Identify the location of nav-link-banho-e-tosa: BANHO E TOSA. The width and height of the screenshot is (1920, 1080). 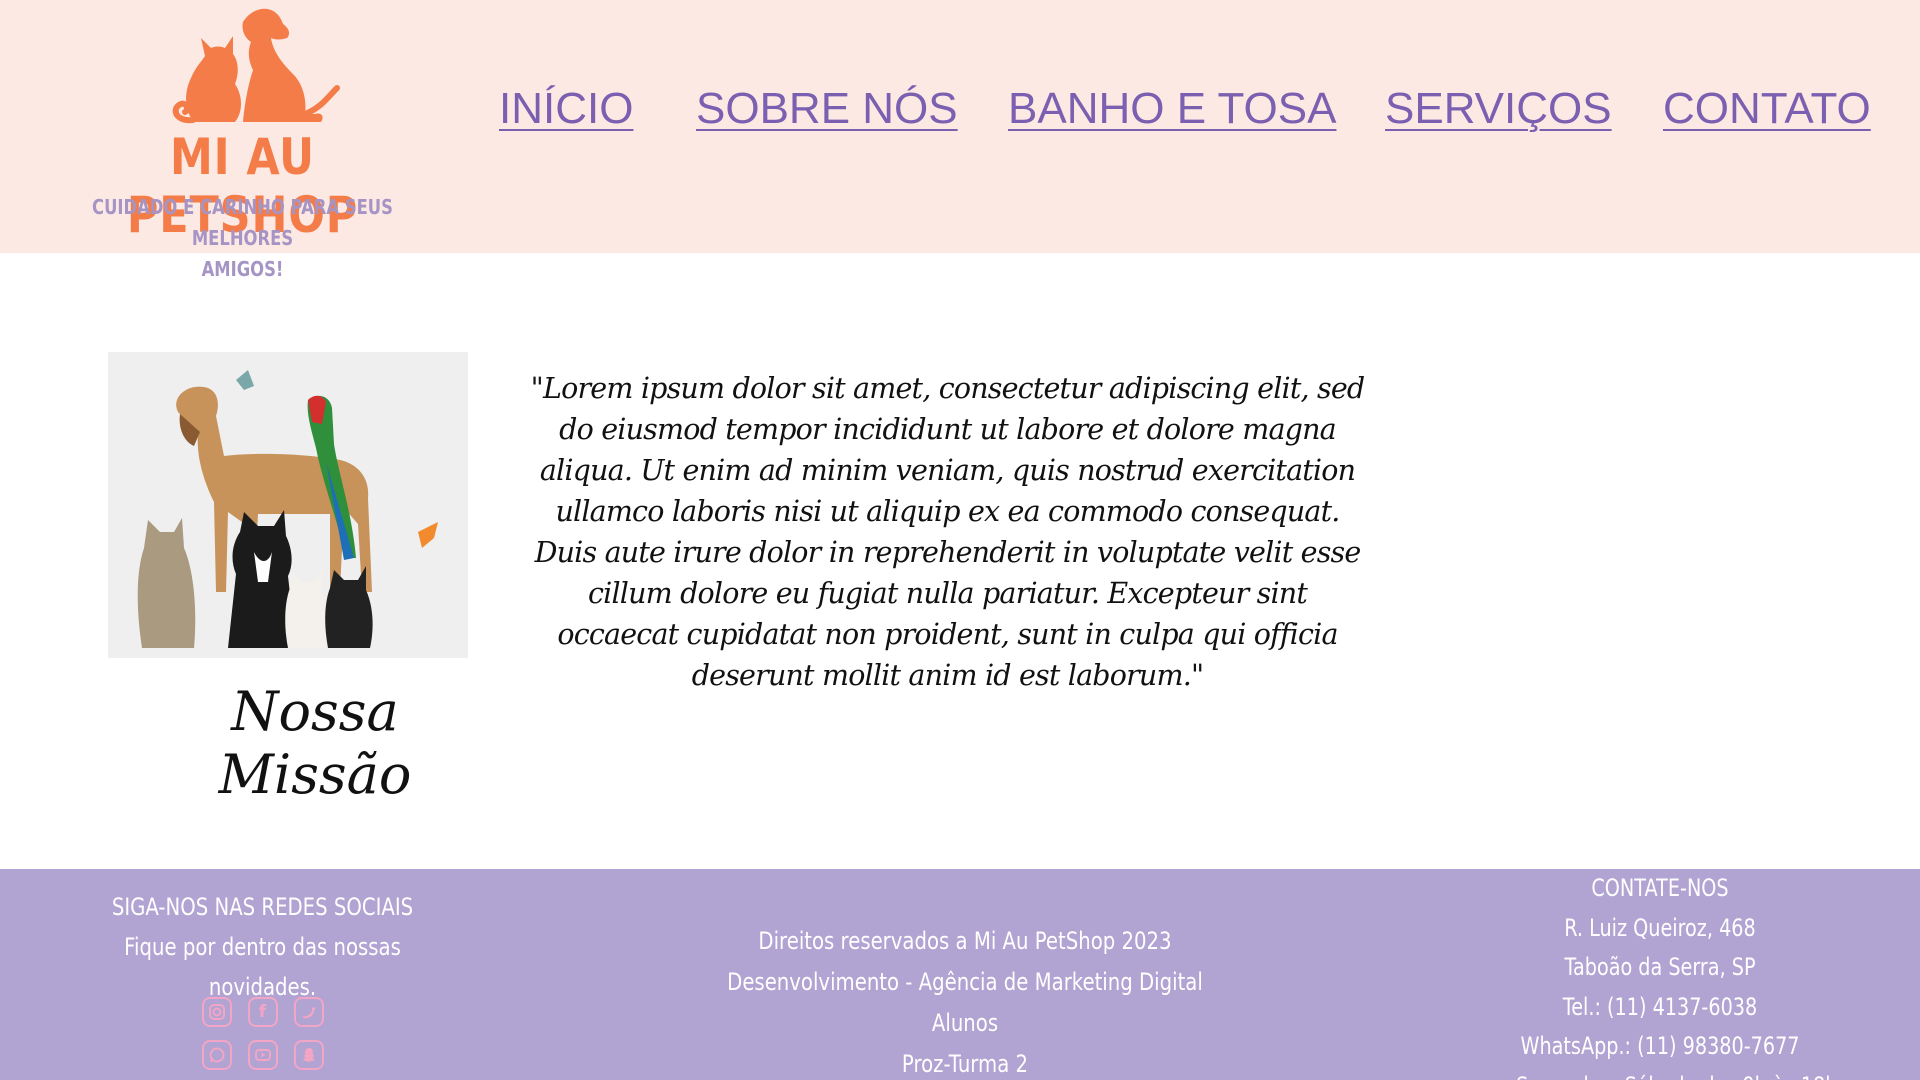
(1172, 109).